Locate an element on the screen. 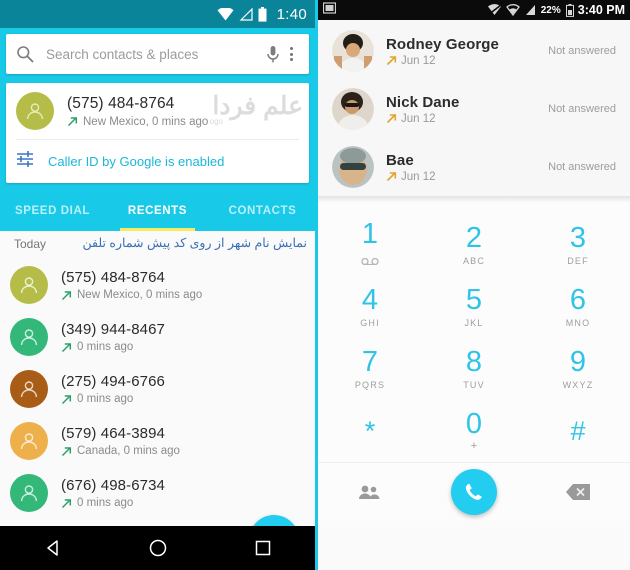 This screenshot has width=630, height=570. call-row-number: (676) 498-6734 is located at coordinates (113, 485).